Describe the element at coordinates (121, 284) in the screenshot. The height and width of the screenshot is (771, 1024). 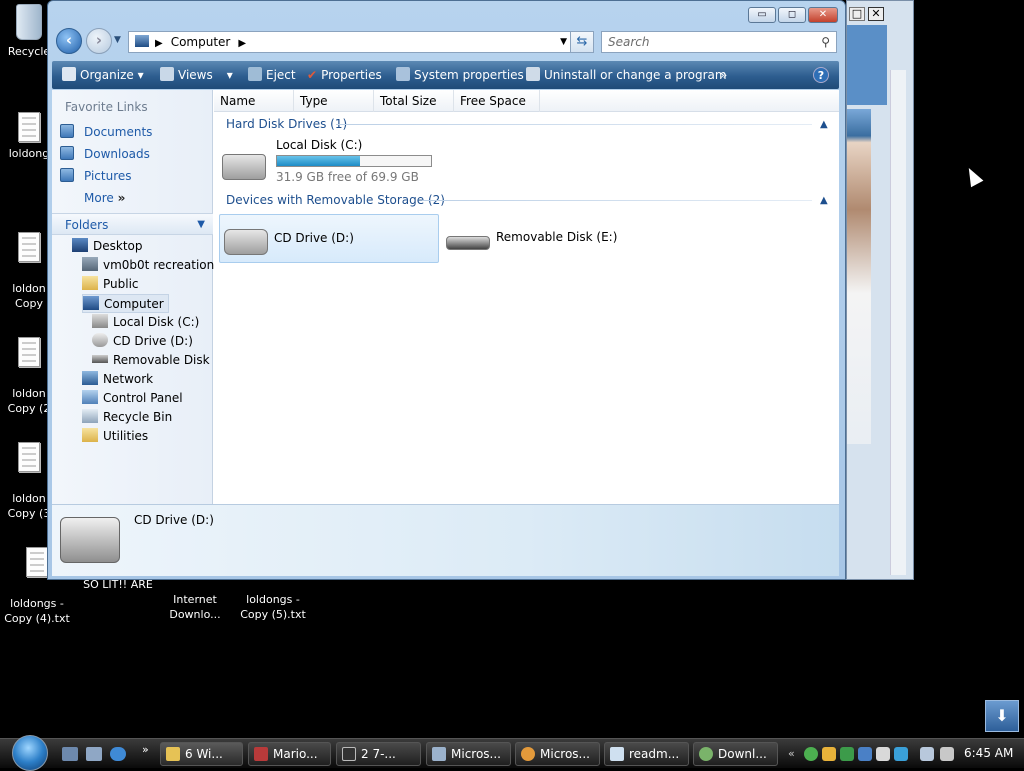
I see `tree-label: Public` at that location.